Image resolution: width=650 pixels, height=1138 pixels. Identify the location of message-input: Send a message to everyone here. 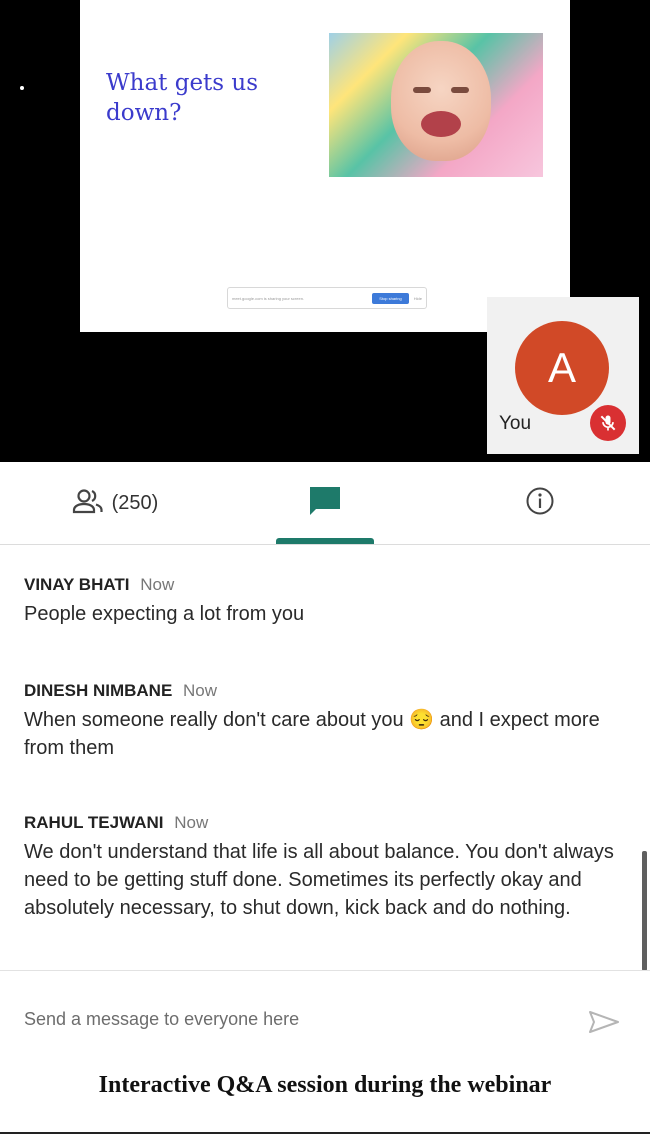
(161, 1019).